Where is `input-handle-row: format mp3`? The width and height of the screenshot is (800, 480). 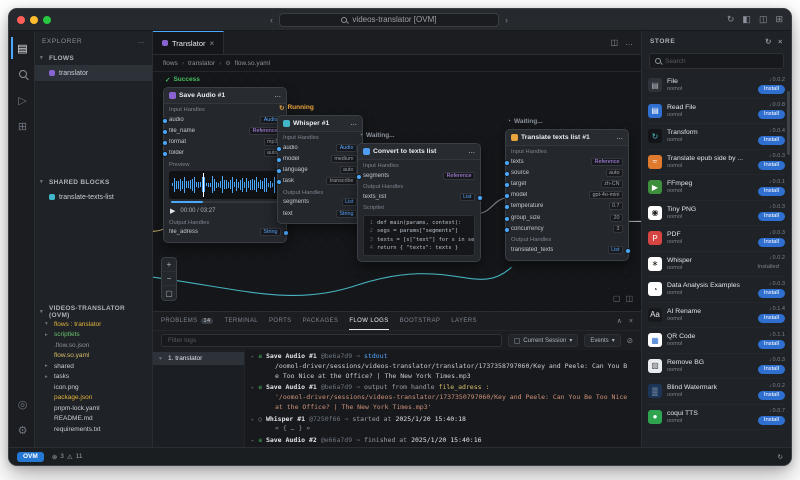
input-handle-row: format mp3 is located at coordinates (223, 141).